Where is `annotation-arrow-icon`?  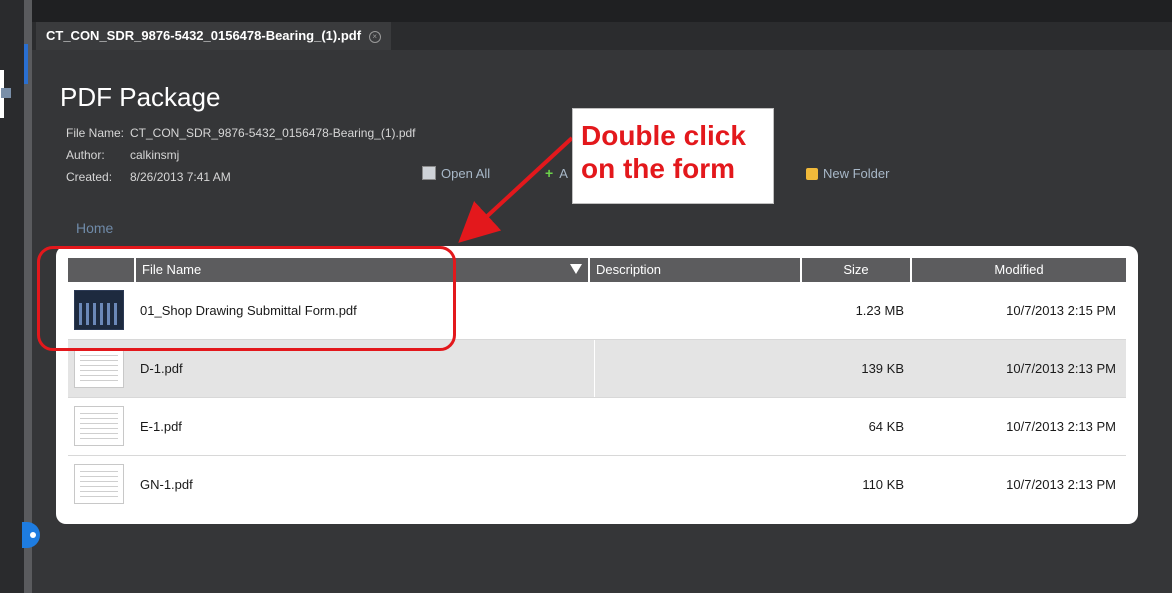 annotation-arrow-icon is located at coordinates (516, 189).